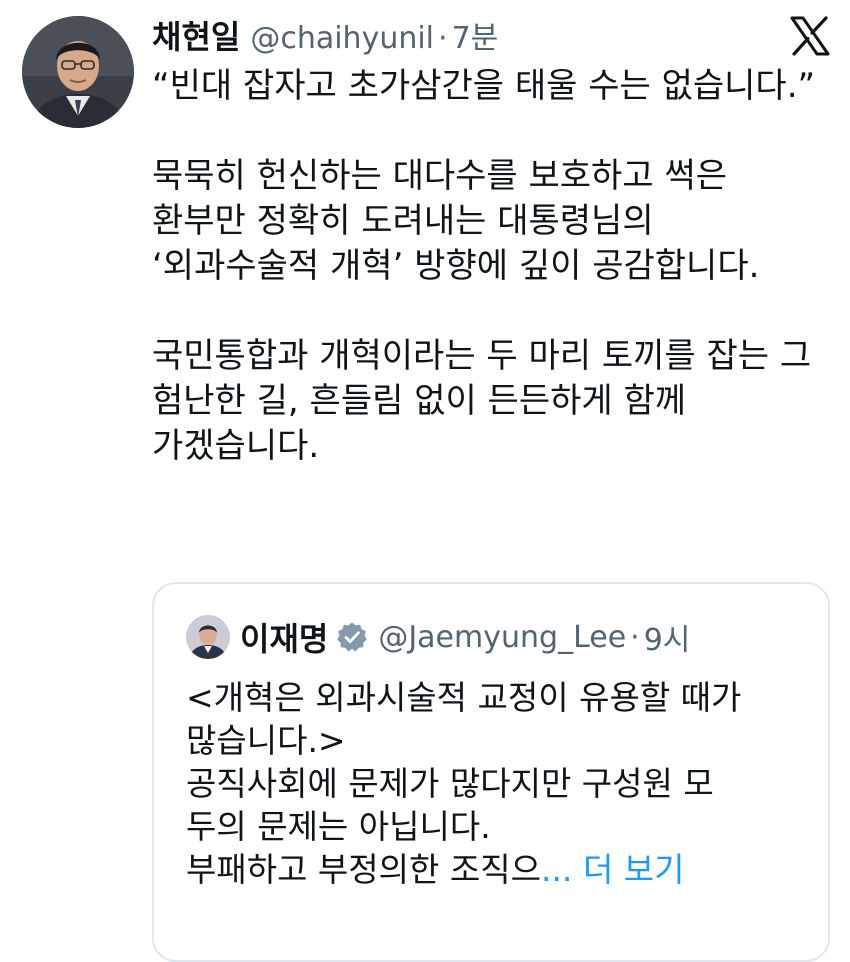 The width and height of the screenshot is (850, 962). I want to click on quoted-author-avatar, so click(208, 637).